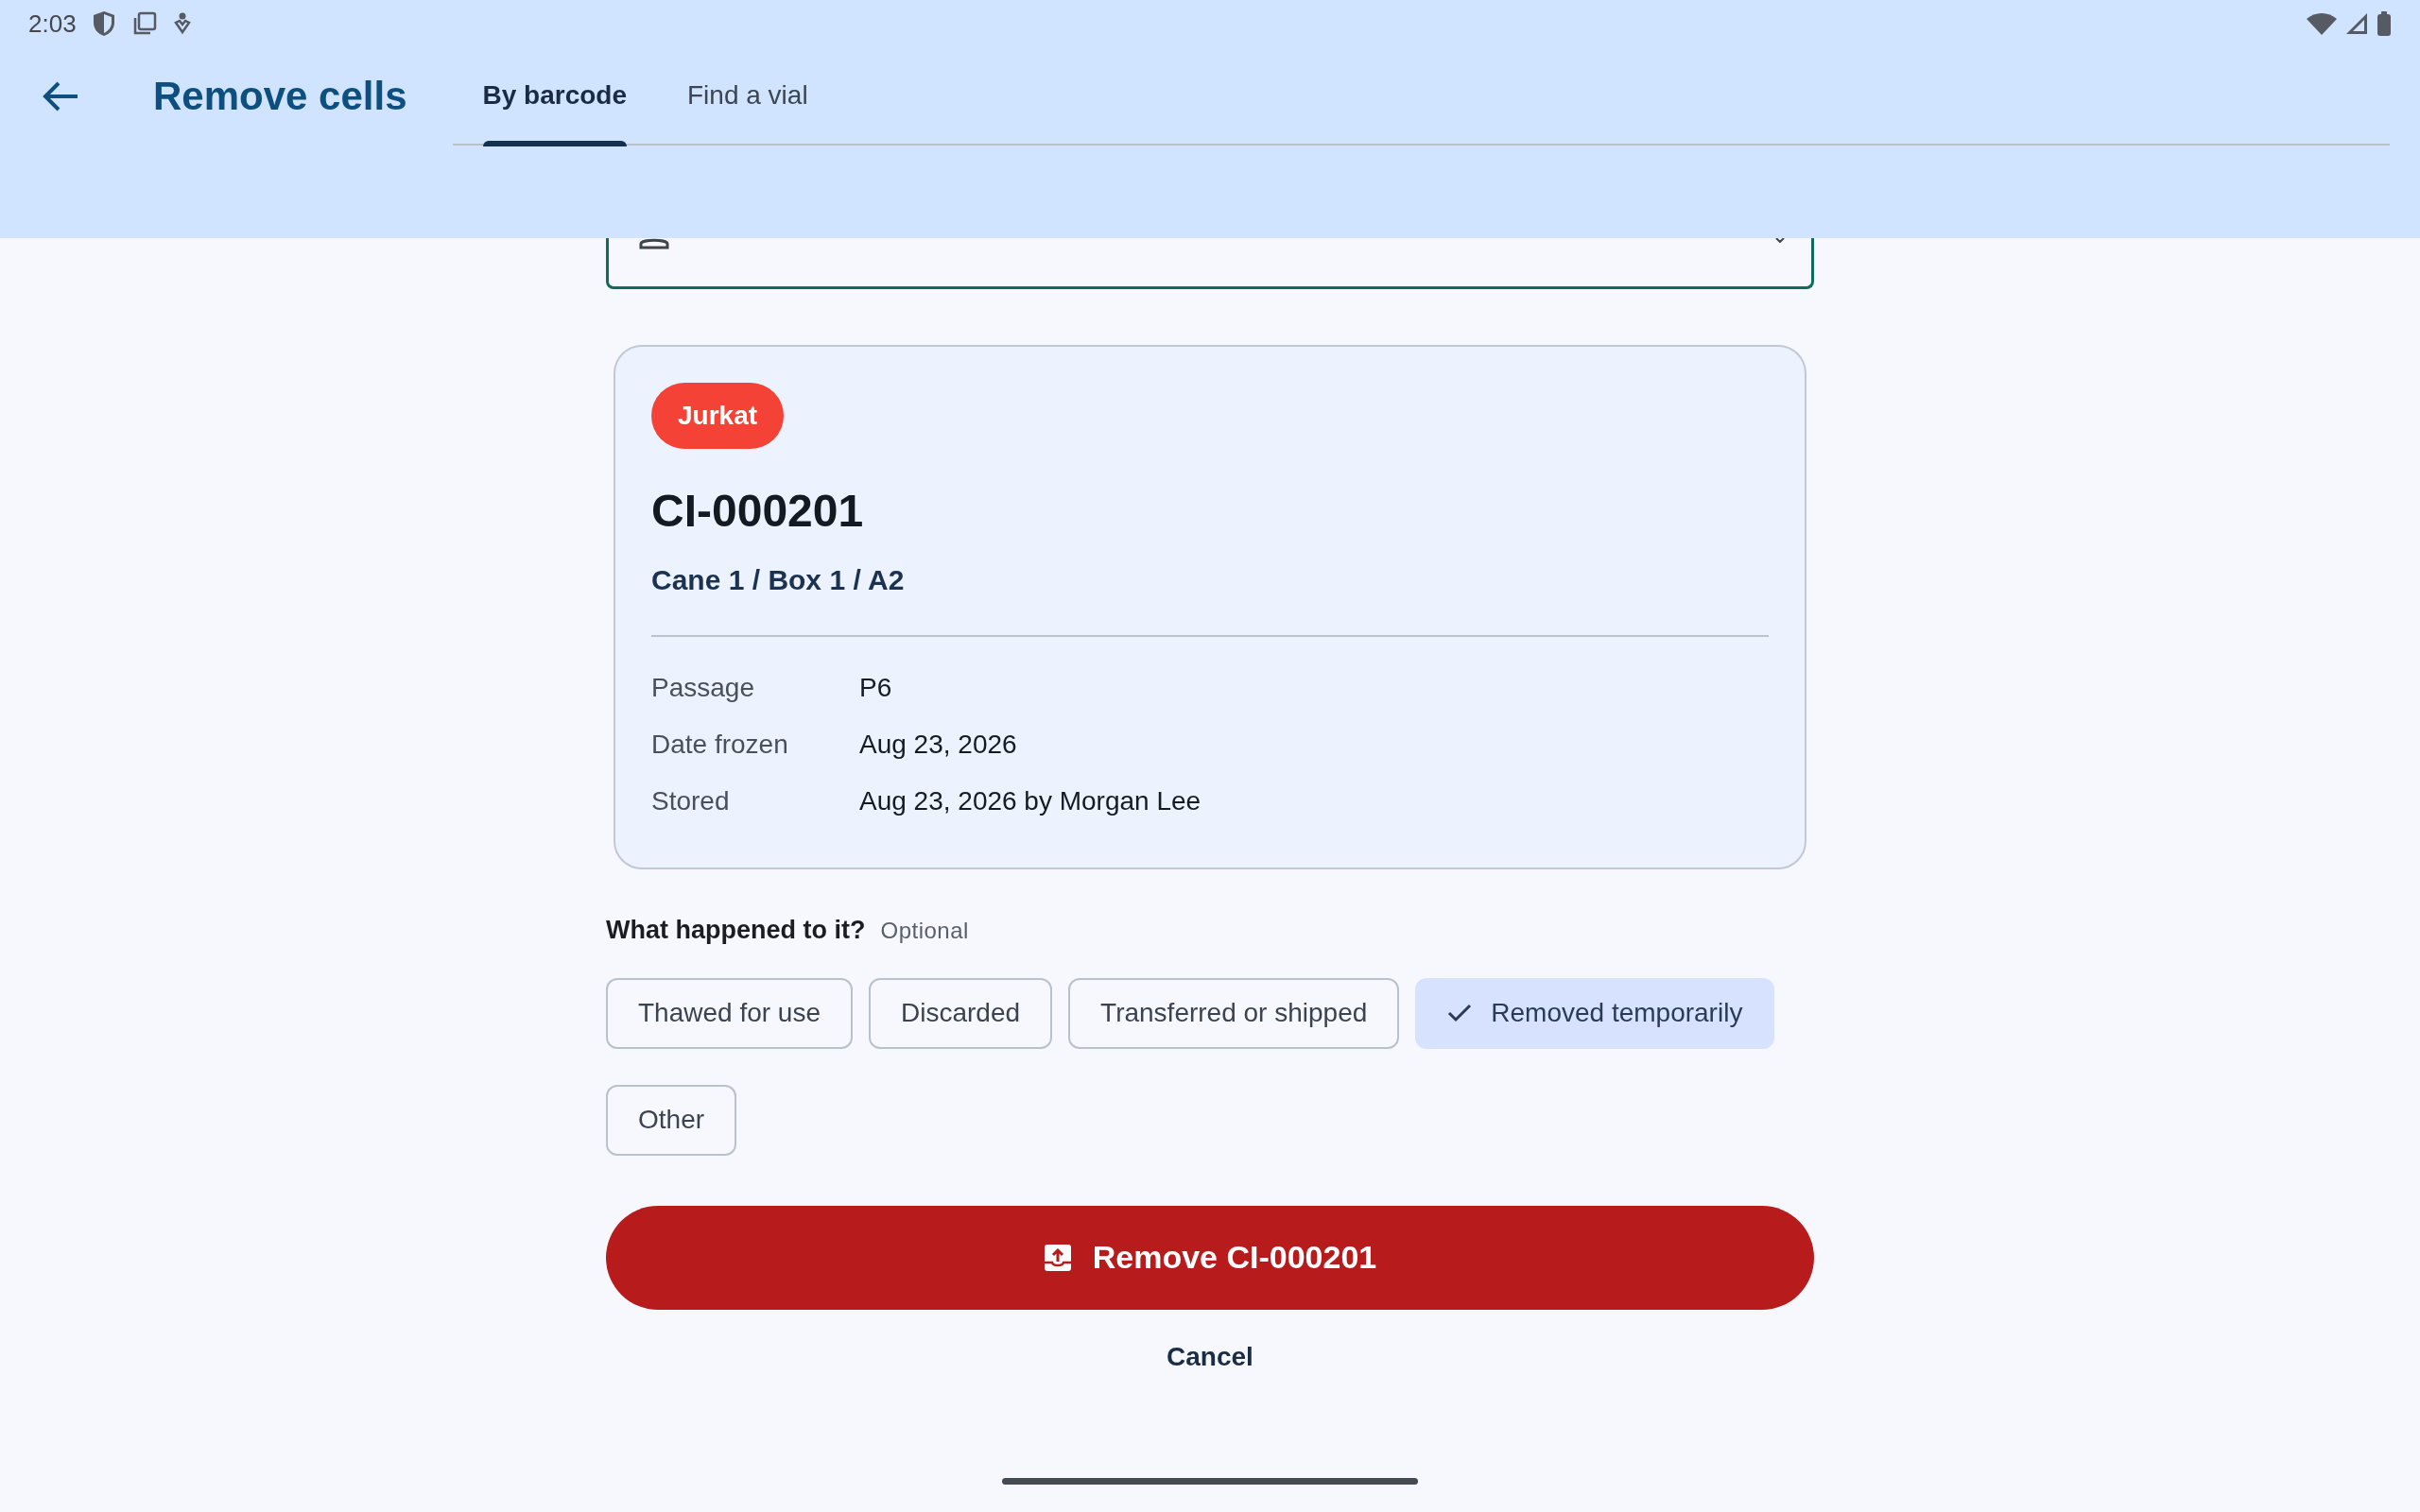 This screenshot has height=1512, width=2420. I want to click on detail-value: Aug 23, 2026, so click(938, 745).